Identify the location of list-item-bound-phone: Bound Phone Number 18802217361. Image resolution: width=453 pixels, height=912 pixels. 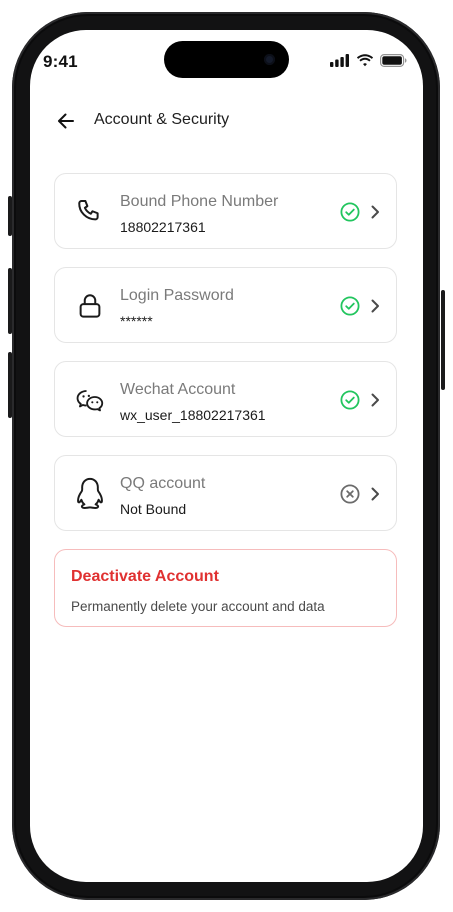
(225, 211).